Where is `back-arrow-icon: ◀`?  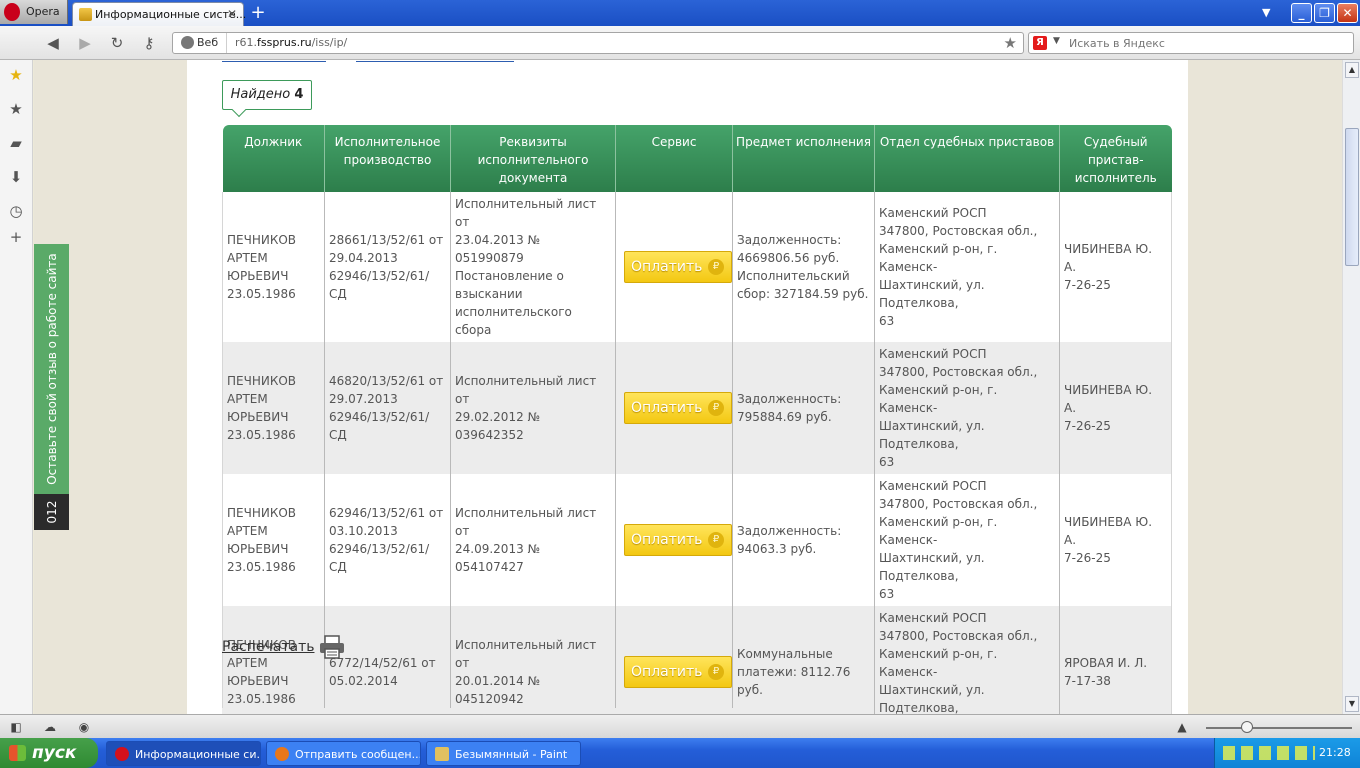
back-arrow-icon: ◀ is located at coordinates (53, 43).